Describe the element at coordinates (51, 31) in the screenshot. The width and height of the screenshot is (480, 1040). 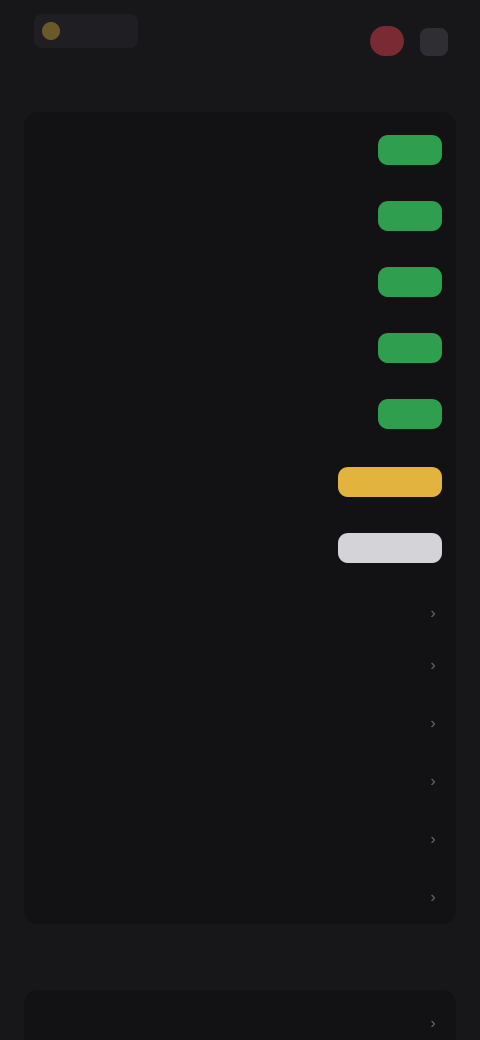
I see `logo-icon` at that location.